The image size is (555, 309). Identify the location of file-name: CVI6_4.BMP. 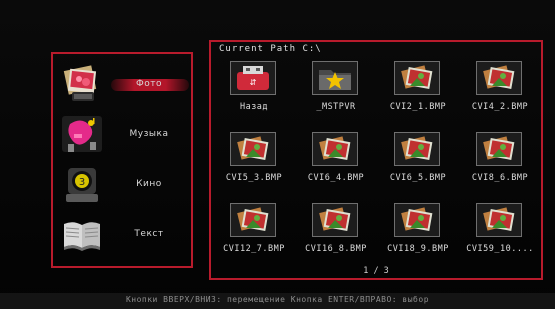
(336, 178).